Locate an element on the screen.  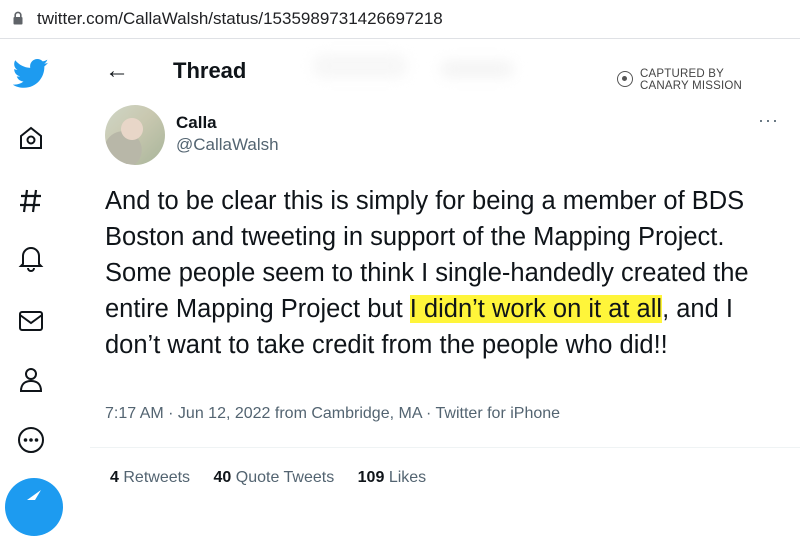
watermark-text: CAPTURED BY CANARY MISSION is located at coordinates (691, 80).